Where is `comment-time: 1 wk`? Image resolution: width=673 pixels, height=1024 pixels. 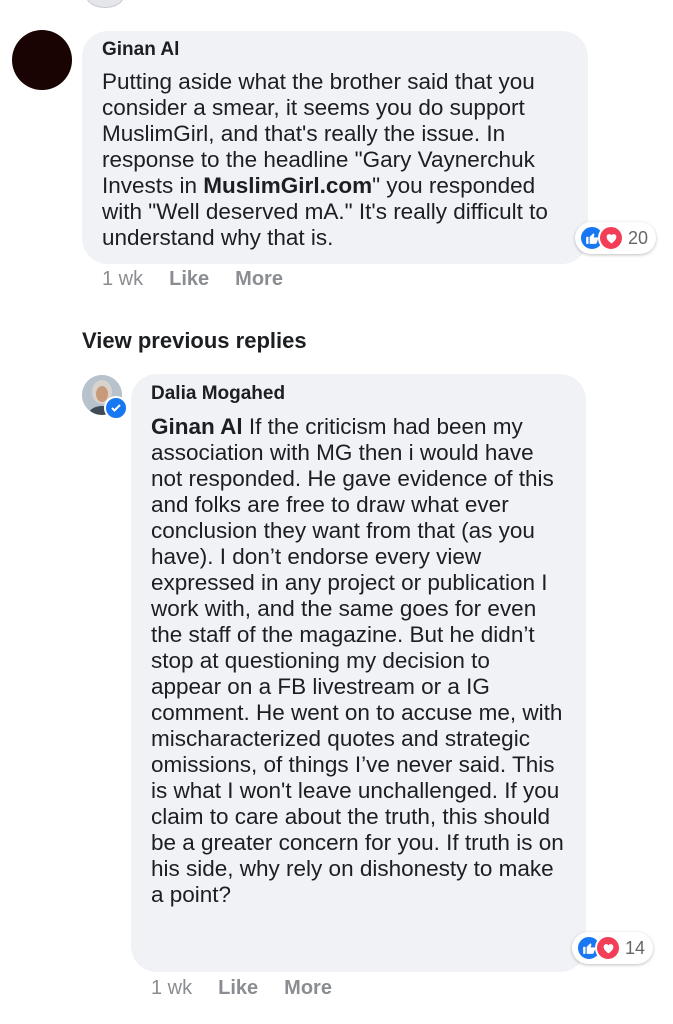 comment-time: 1 wk is located at coordinates (122, 279).